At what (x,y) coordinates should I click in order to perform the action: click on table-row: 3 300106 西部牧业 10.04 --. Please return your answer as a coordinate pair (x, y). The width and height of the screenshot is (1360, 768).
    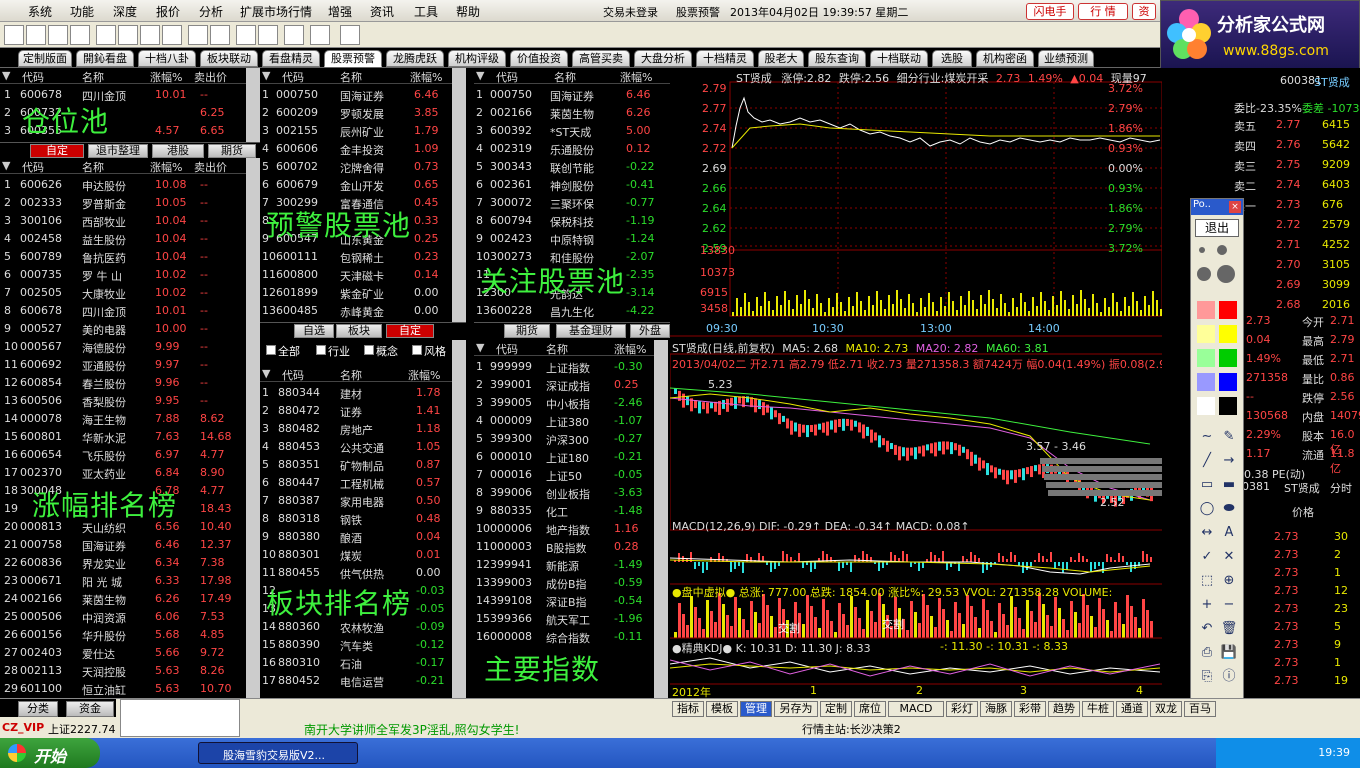
    Looking at the image, I should click on (123, 221).